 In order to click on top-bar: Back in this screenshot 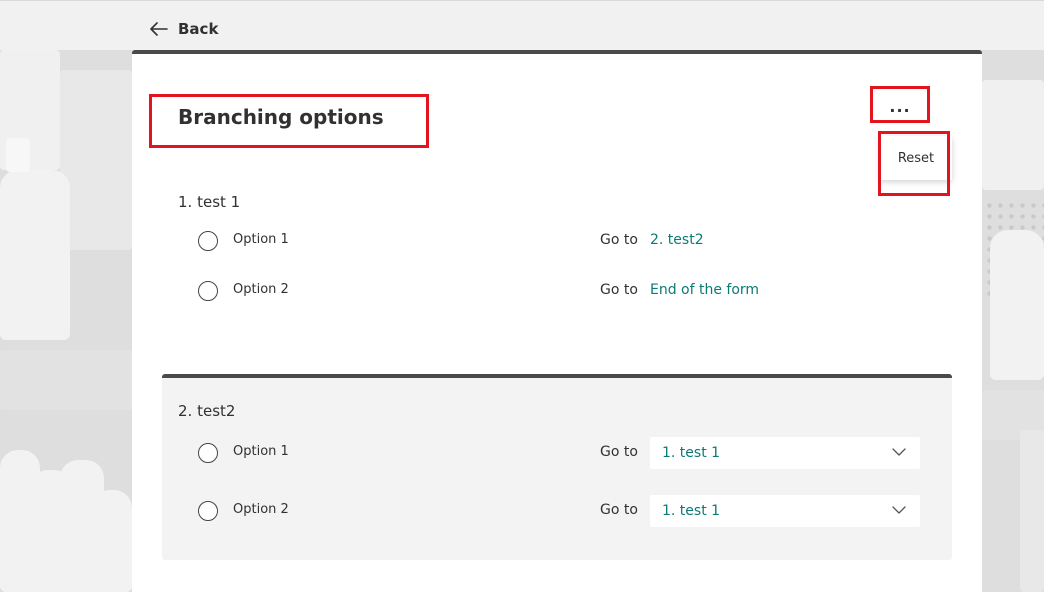, I will do `click(522, 25)`.